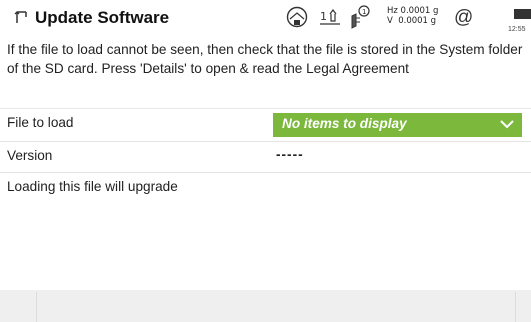  What do you see at coordinates (464, 17) in the screenshot?
I see `at-icon: @` at bounding box center [464, 17].